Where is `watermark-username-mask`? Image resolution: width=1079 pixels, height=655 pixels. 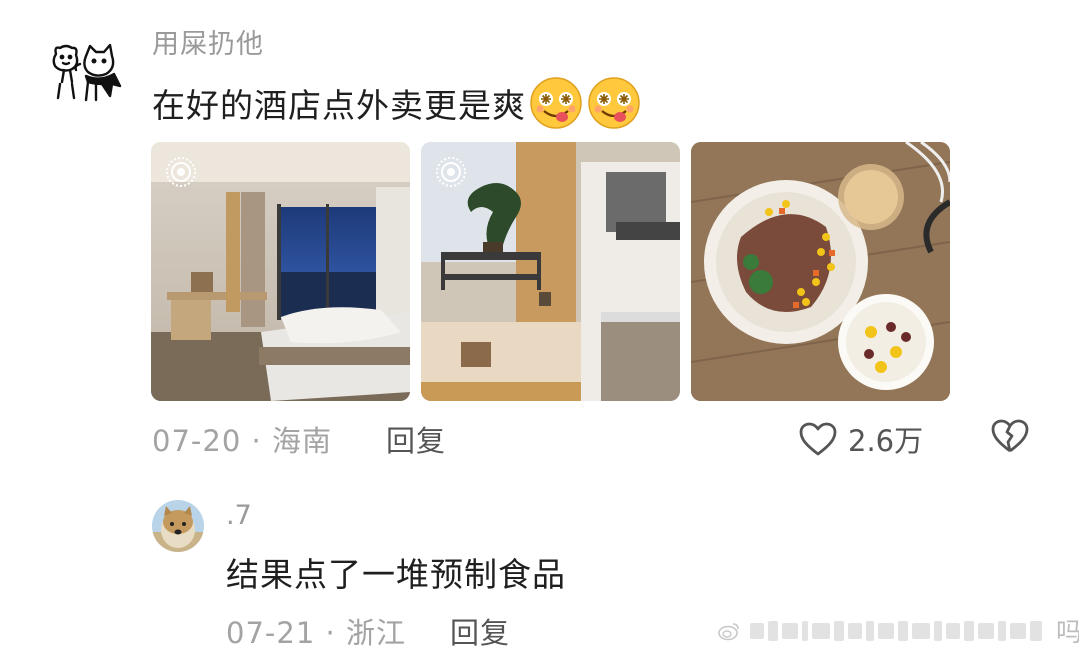 watermark-username-mask is located at coordinates (896, 630).